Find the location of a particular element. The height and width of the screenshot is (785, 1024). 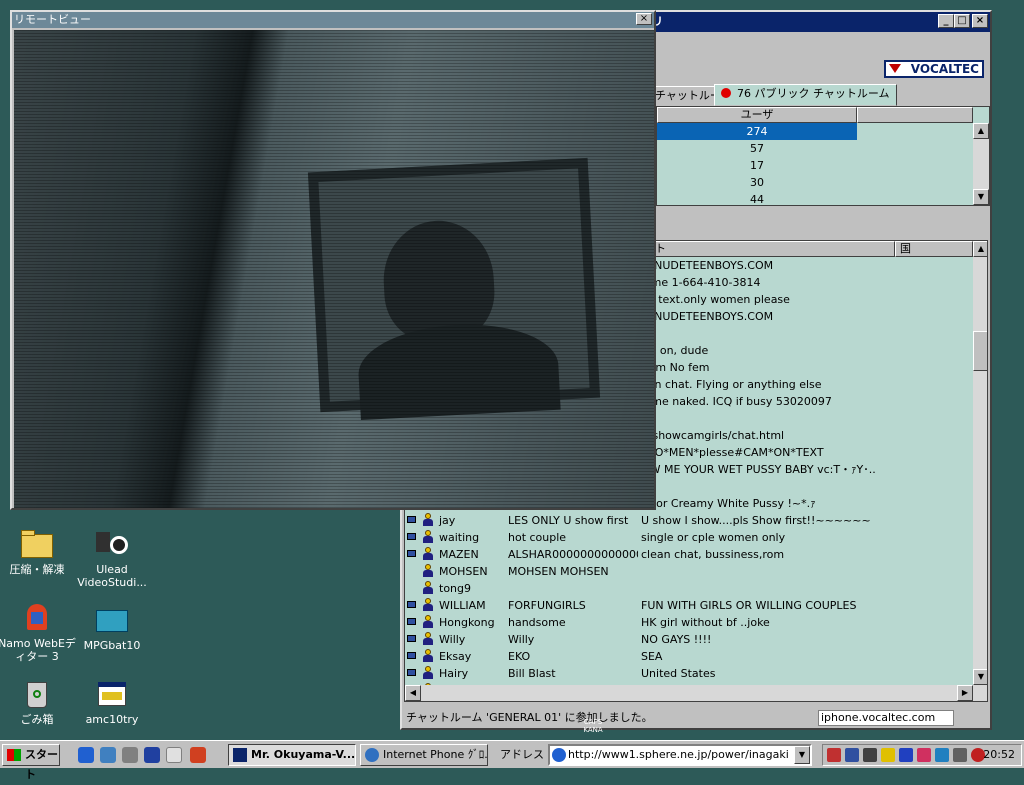

column-header-blank is located at coordinates (915, 115).